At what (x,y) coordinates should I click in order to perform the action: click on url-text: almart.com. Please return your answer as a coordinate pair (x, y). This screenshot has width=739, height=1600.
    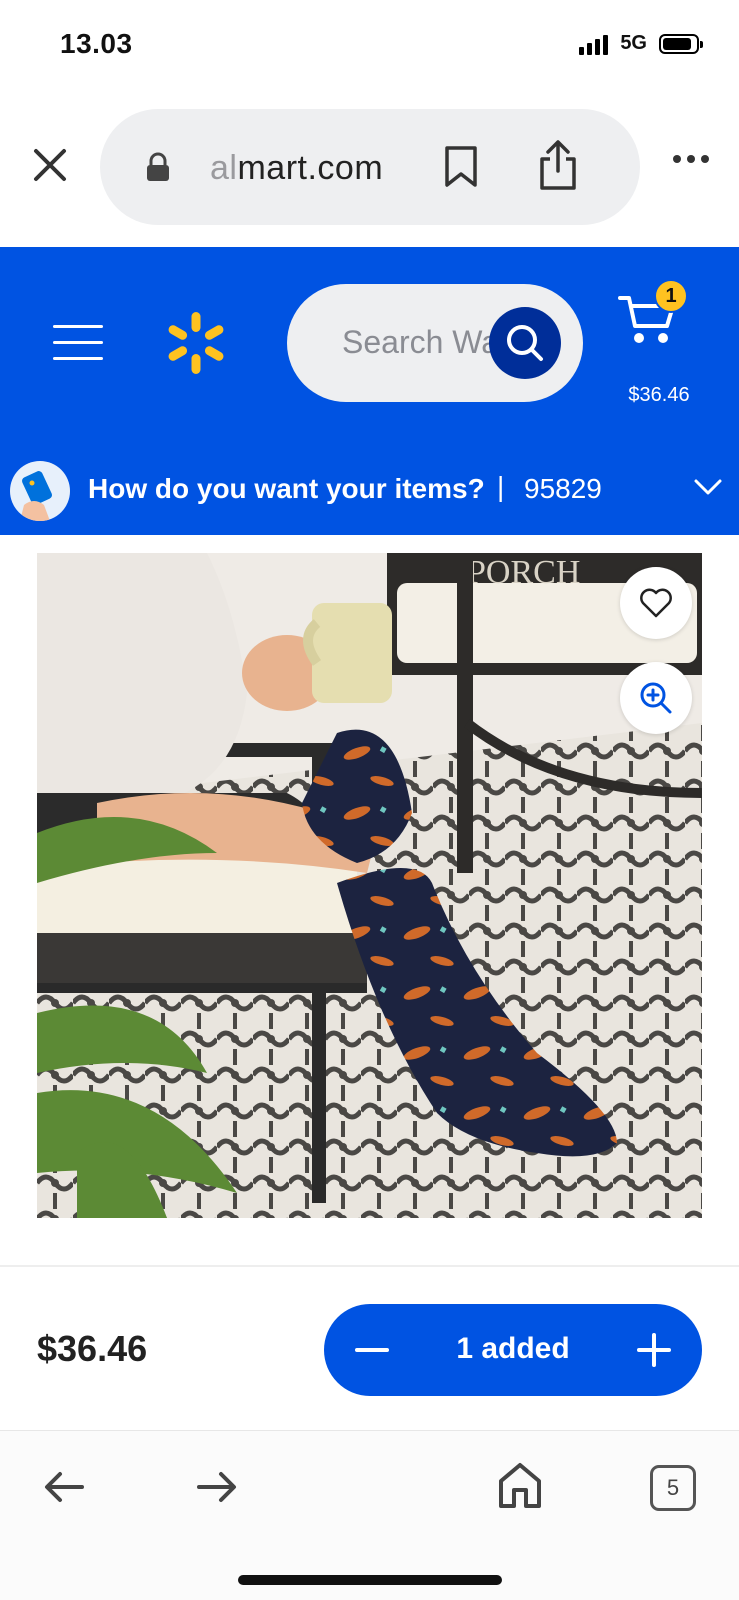
    Looking at the image, I should click on (296, 168).